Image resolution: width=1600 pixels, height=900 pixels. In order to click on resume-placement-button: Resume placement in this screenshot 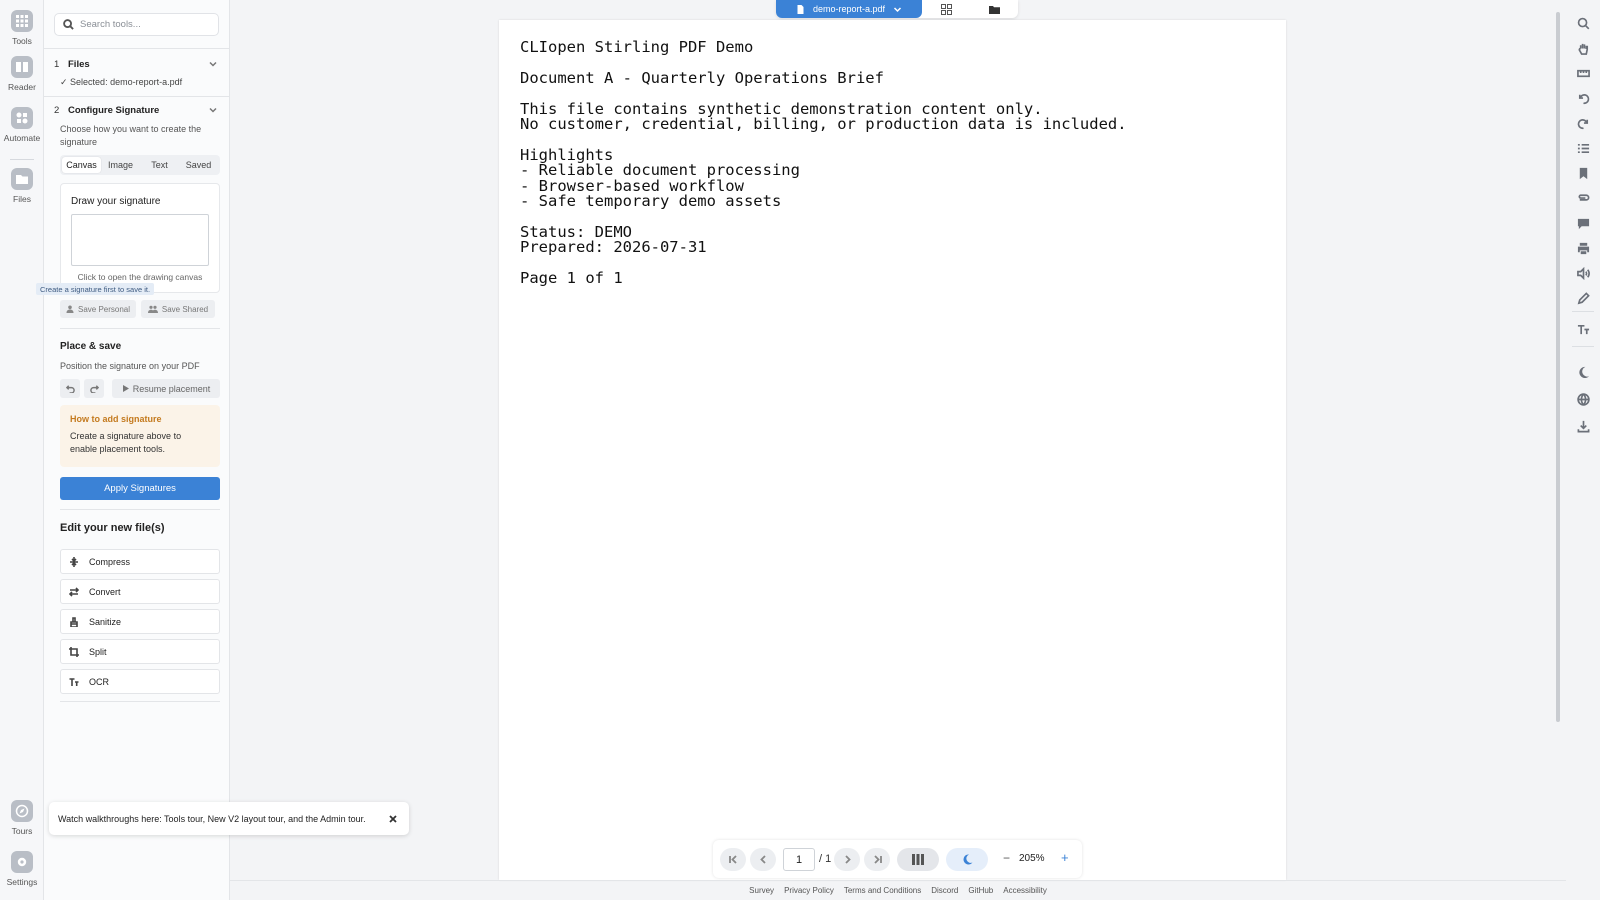, I will do `click(166, 388)`.